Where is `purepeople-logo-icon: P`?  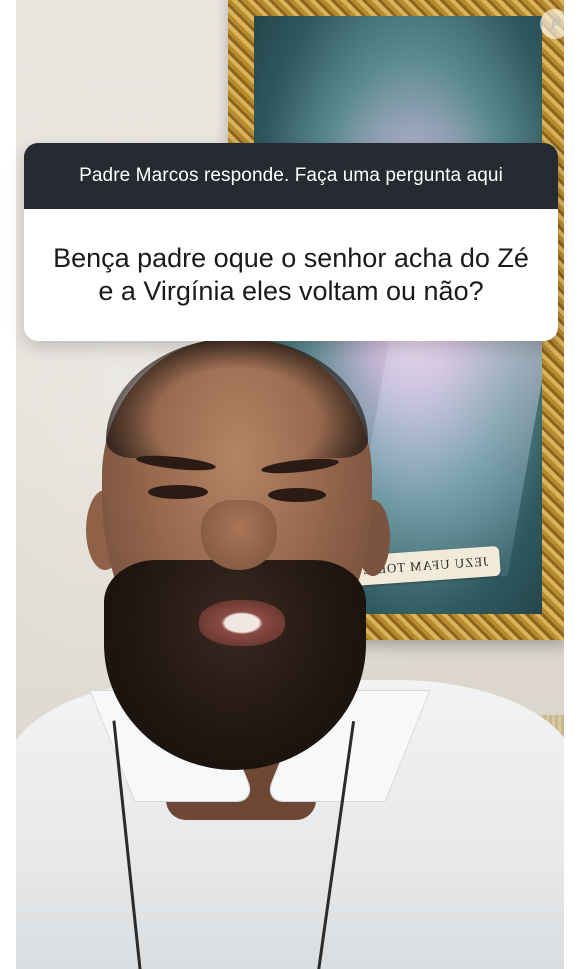
purepeople-logo-icon: P is located at coordinates (555, 24).